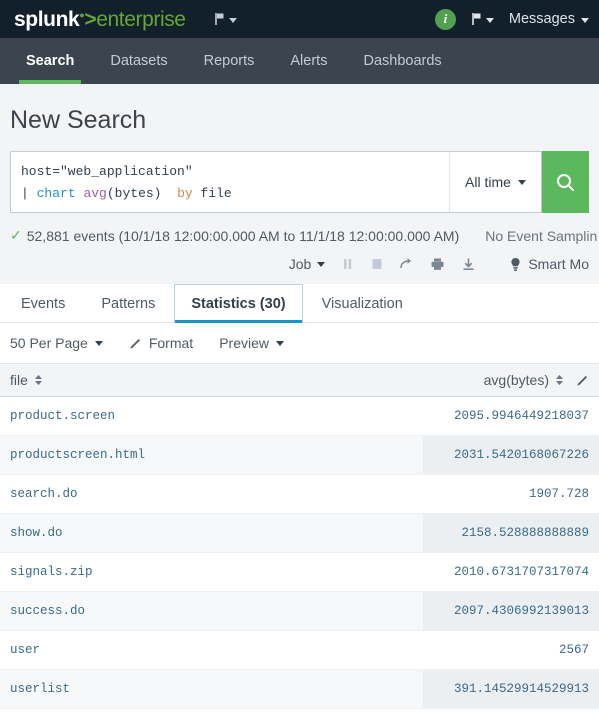 Image resolution: width=599 pixels, height=712 pixels. Describe the element at coordinates (251, 343) in the screenshot. I see `preview-selector: Preview` at that location.